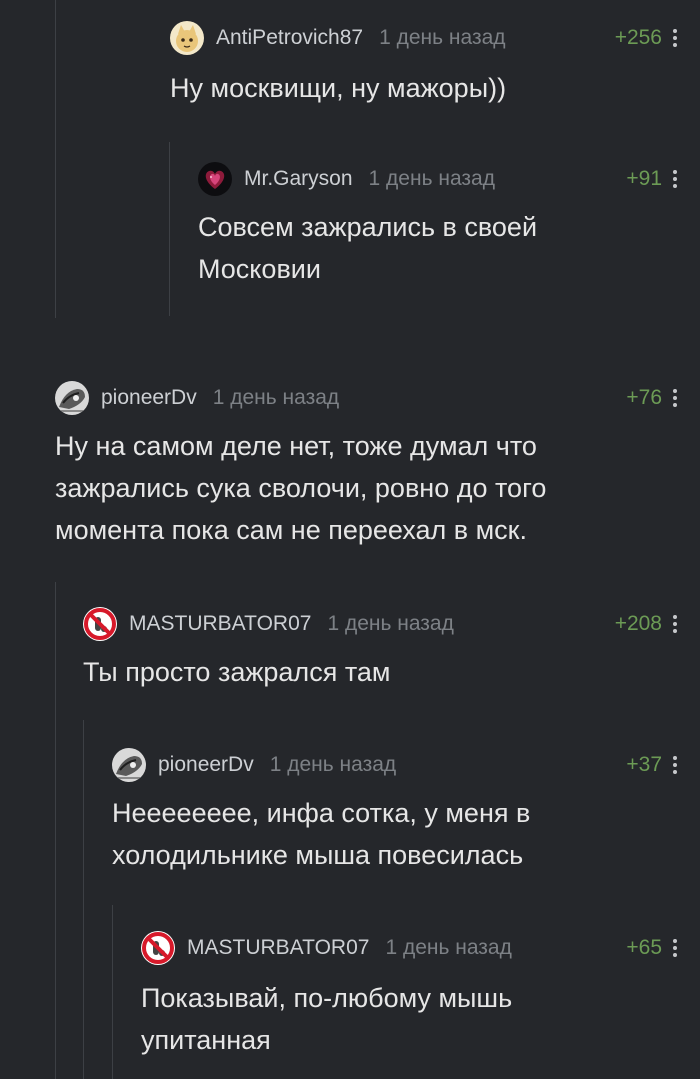 This screenshot has height=1079, width=700. What do you see at coordinates (298, 179) in the screenshot?
I see `username: Mr.Garyson` at bounding box center [298, 179].